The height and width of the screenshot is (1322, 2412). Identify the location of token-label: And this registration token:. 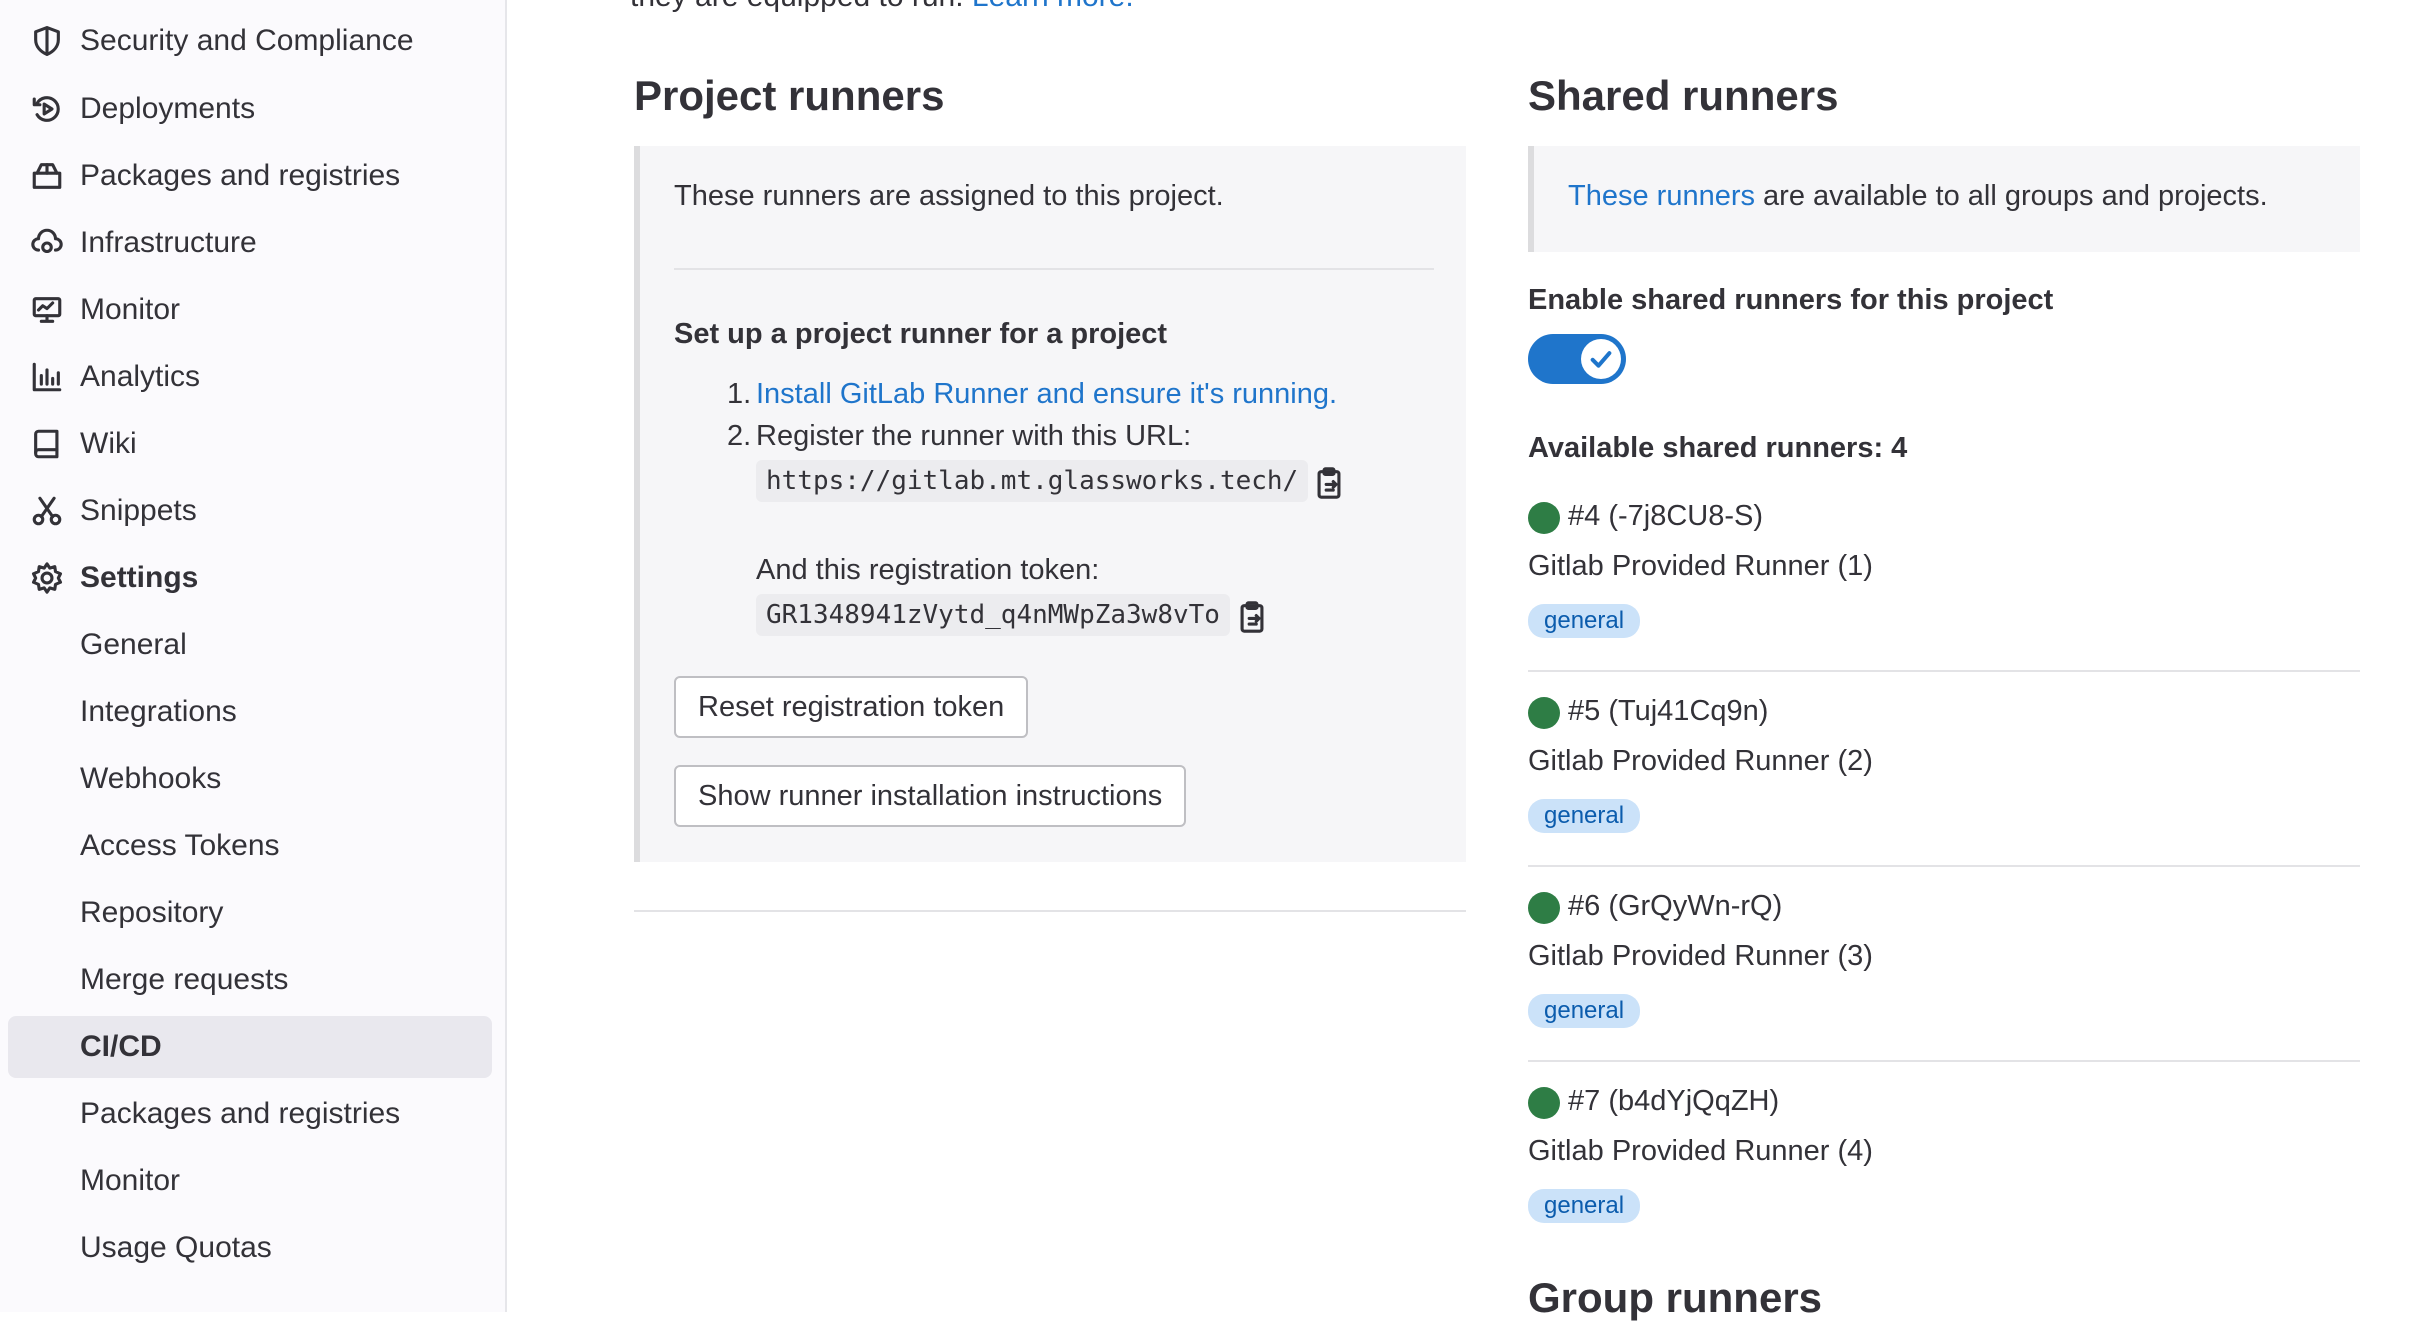
(928, 570).